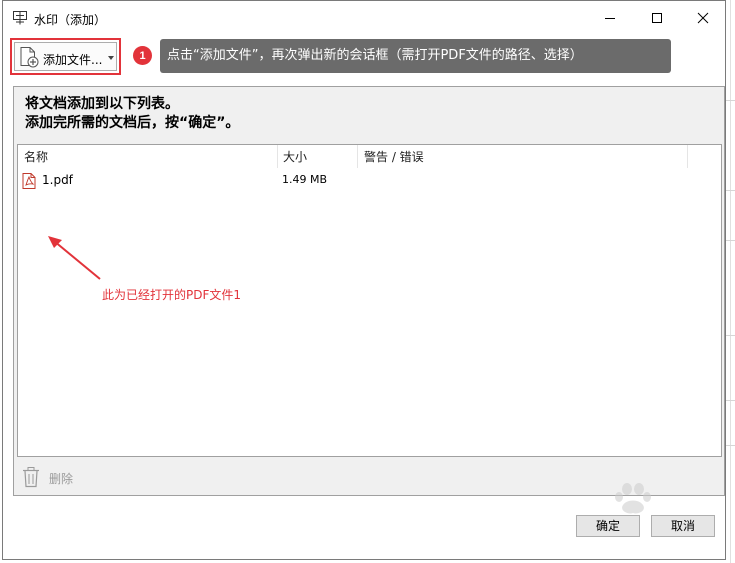  I want to click on close-button, so click(703, 18).